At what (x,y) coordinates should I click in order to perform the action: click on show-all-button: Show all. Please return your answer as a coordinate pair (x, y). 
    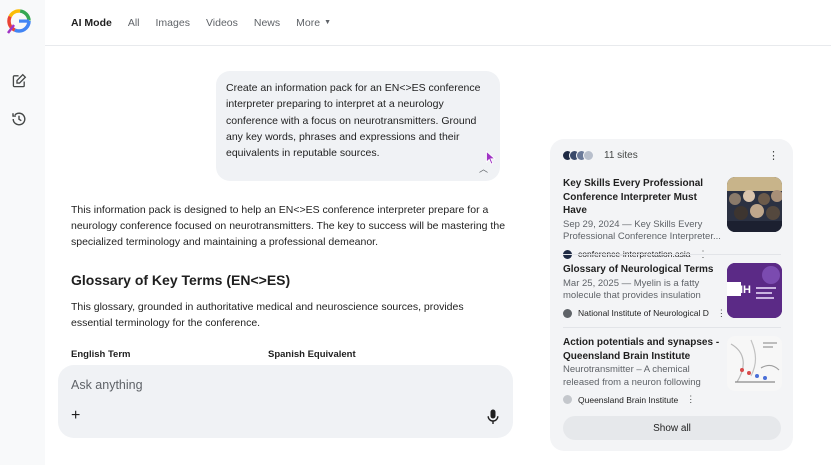
    Looking at the image, I should click on (672, 428).